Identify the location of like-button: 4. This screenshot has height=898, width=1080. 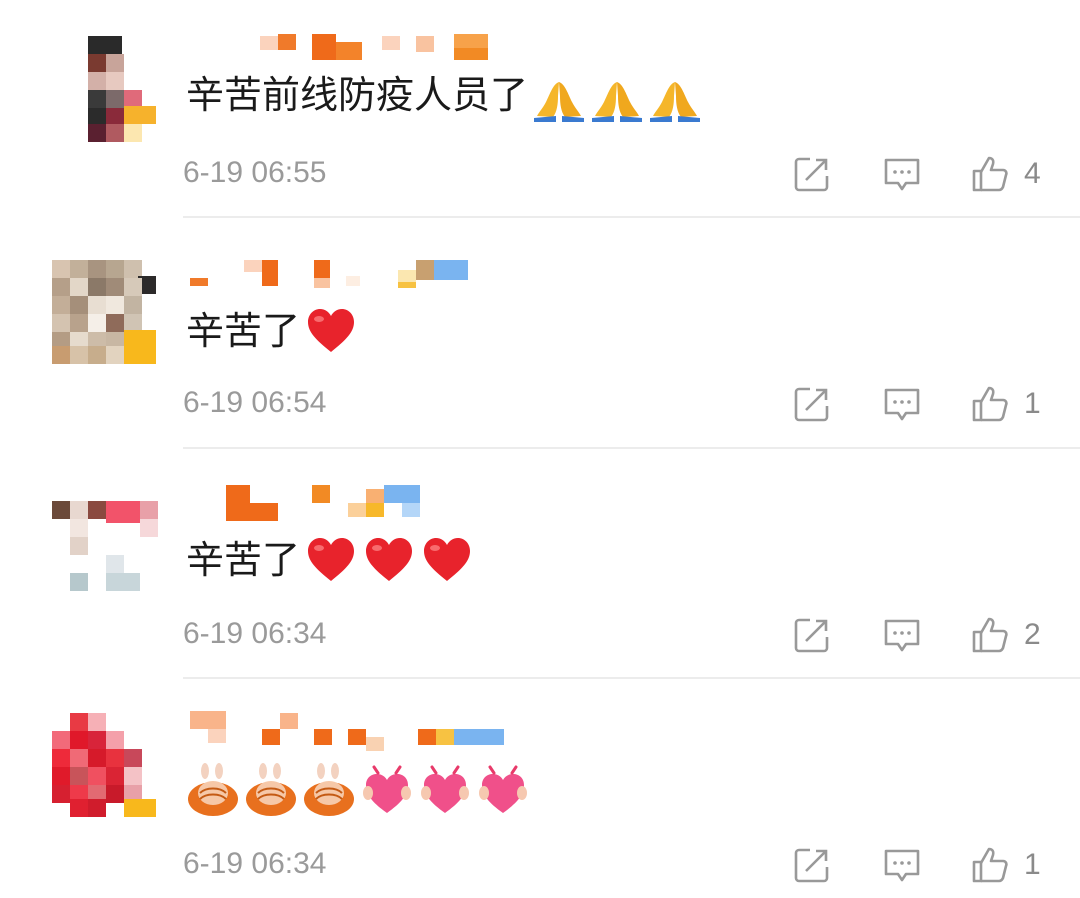
(1006, 174).